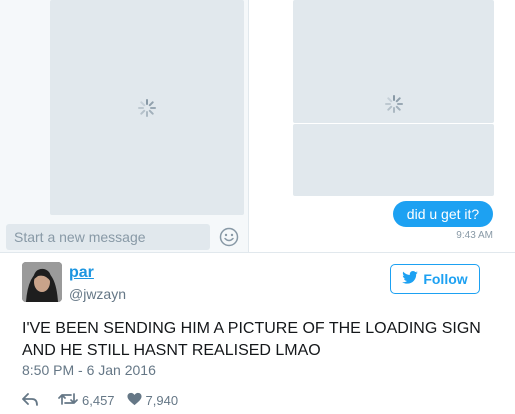 Image resolution: width=515 pixels, height=414 pixels. What do you see at coordinates (445, 279) in the screenshot?
I see `follow-button-label: Follow` at bounding box center [445, 279].